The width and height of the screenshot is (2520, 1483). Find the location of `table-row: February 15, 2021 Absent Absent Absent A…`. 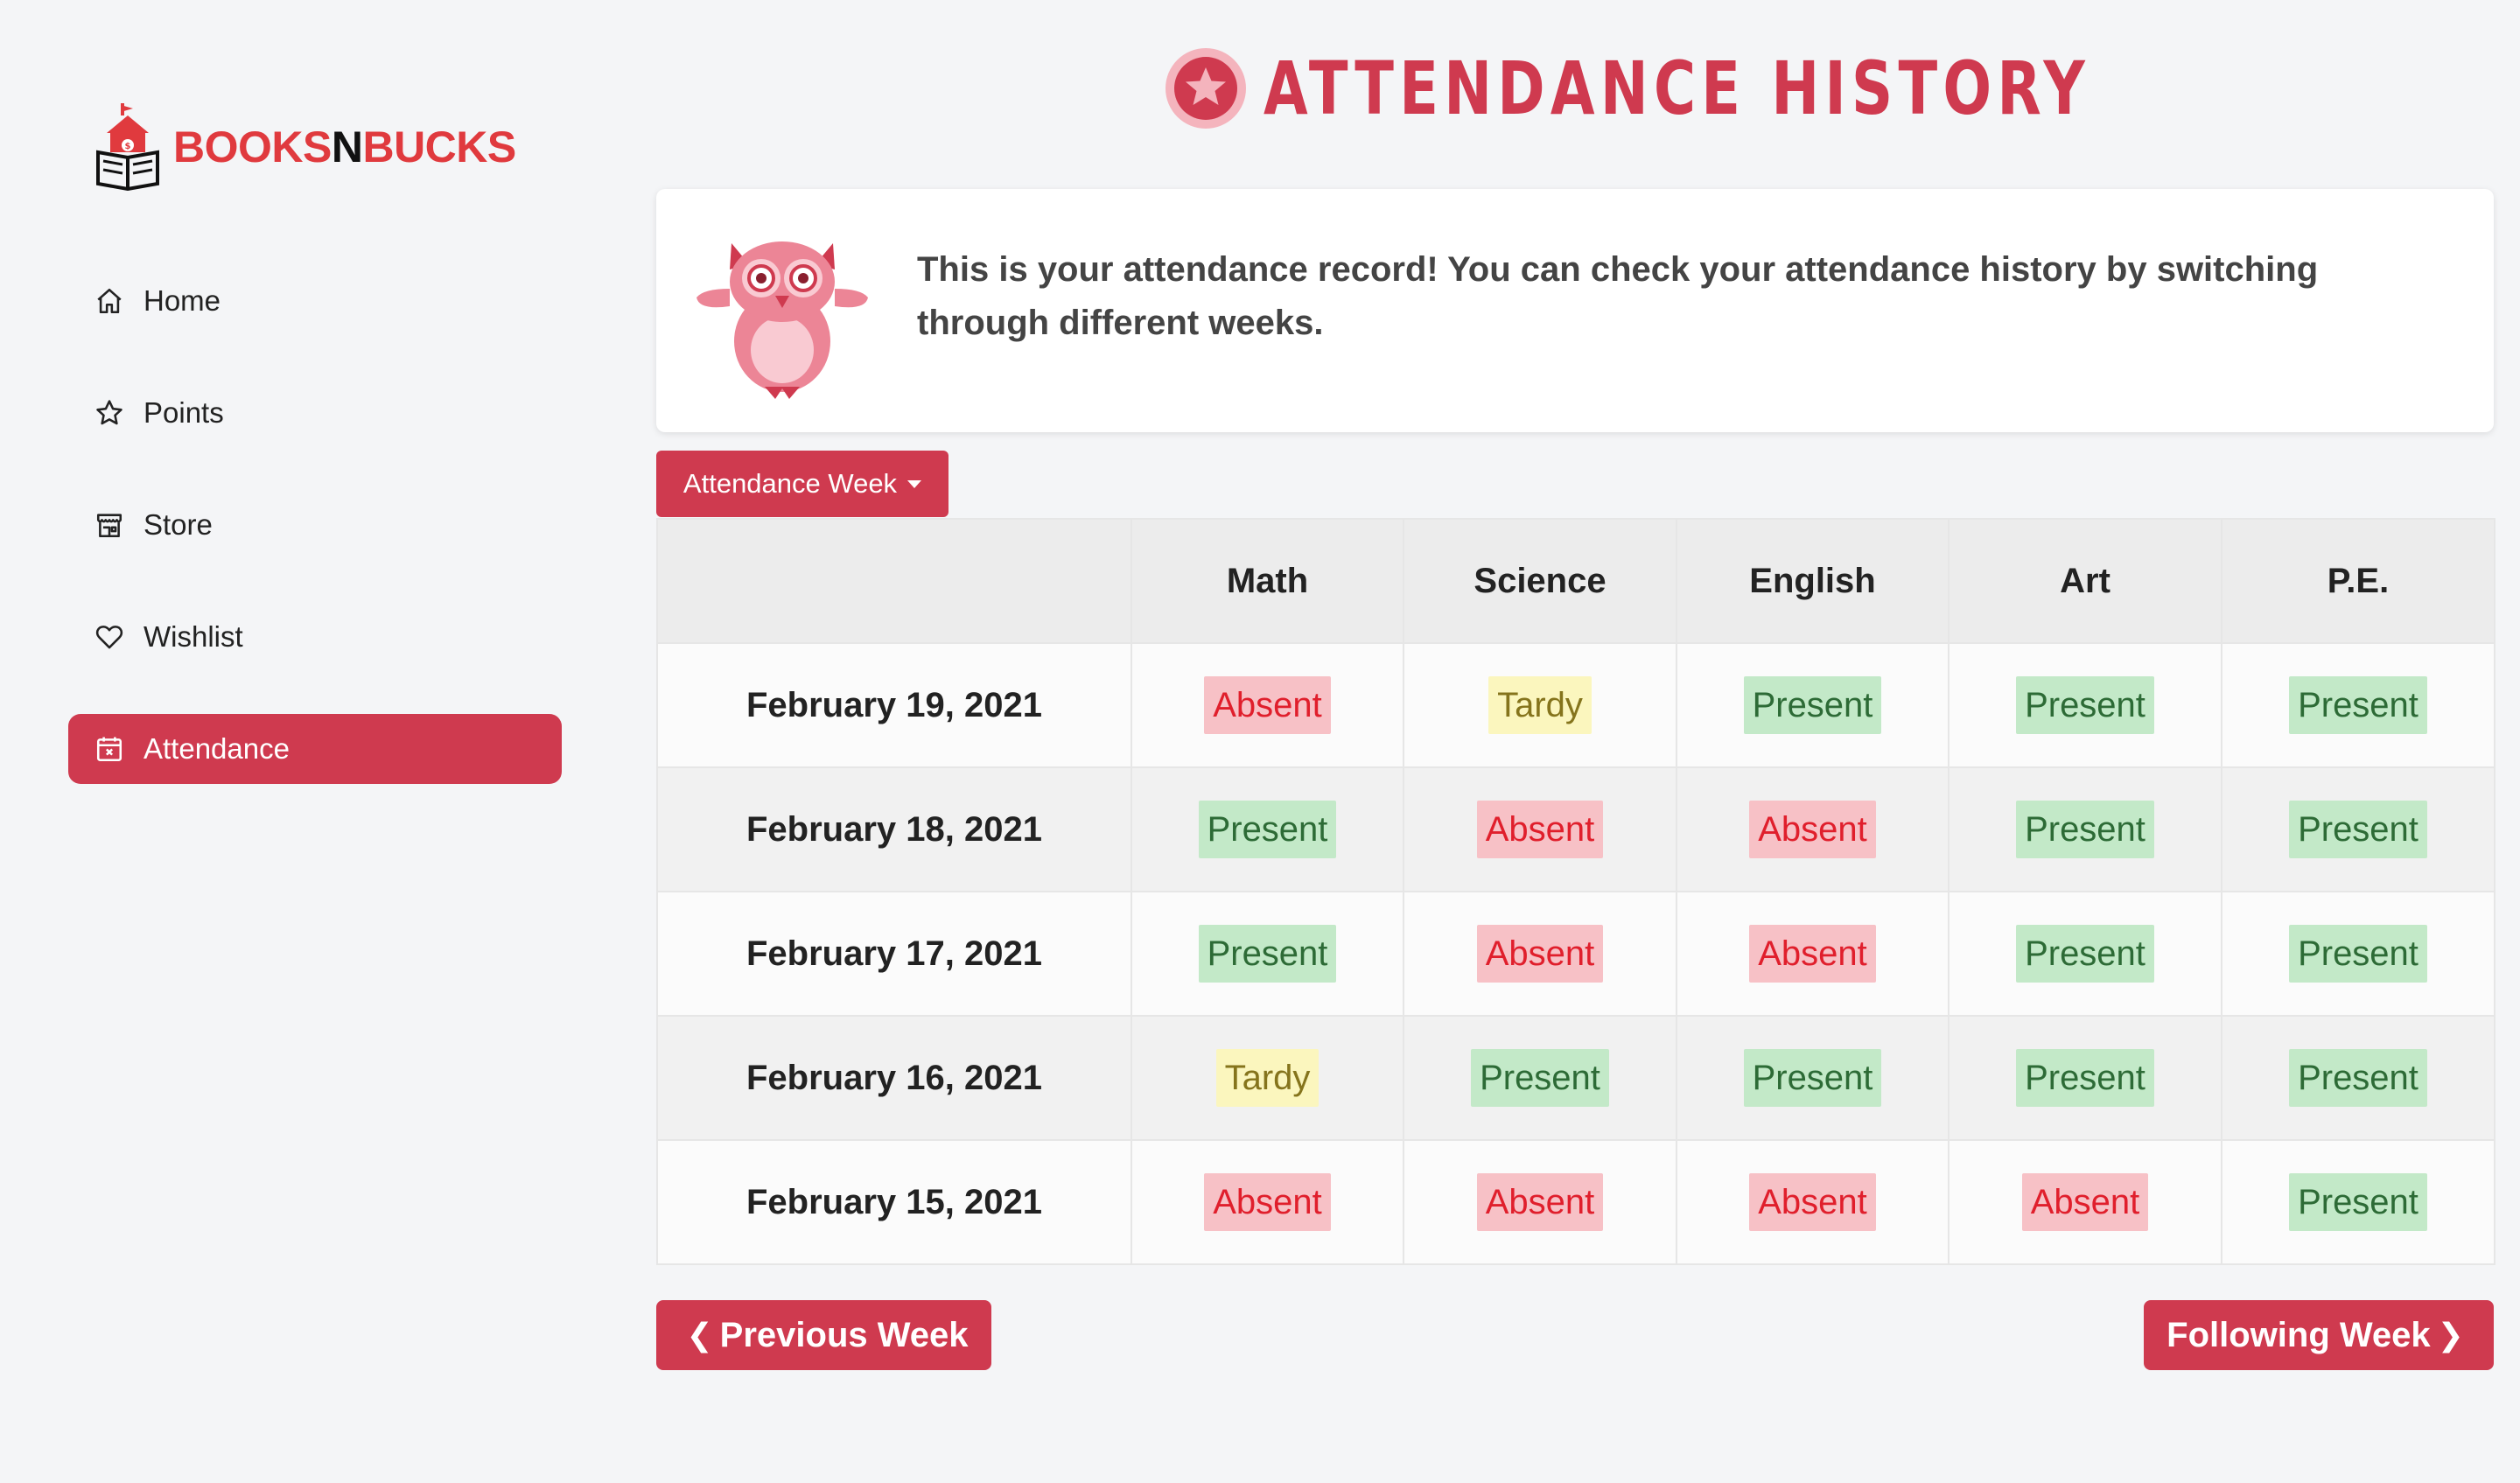

table-row: February 15, 2021 Absent Absent Absent A… is located at coordinates (1576, 1202).